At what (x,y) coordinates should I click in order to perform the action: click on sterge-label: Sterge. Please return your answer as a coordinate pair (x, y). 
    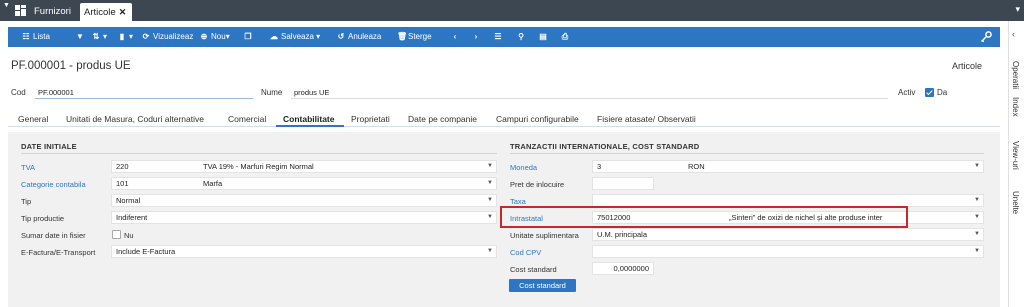
    Looking at the image, I should click on (420, 36).